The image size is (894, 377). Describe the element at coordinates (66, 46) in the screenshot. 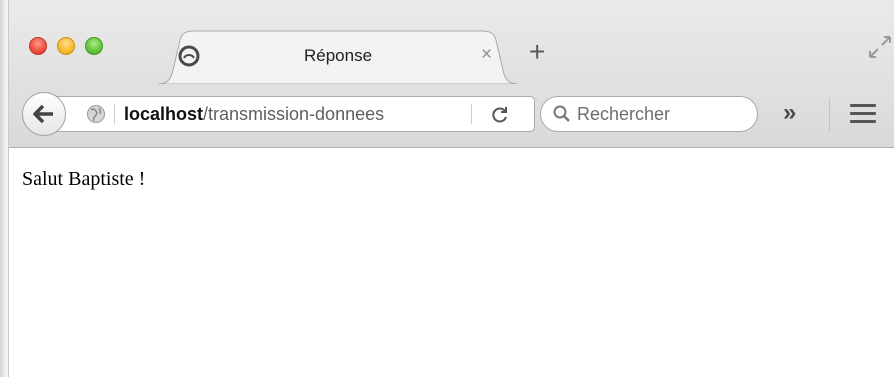

I see `minimize-window-button` at that location.